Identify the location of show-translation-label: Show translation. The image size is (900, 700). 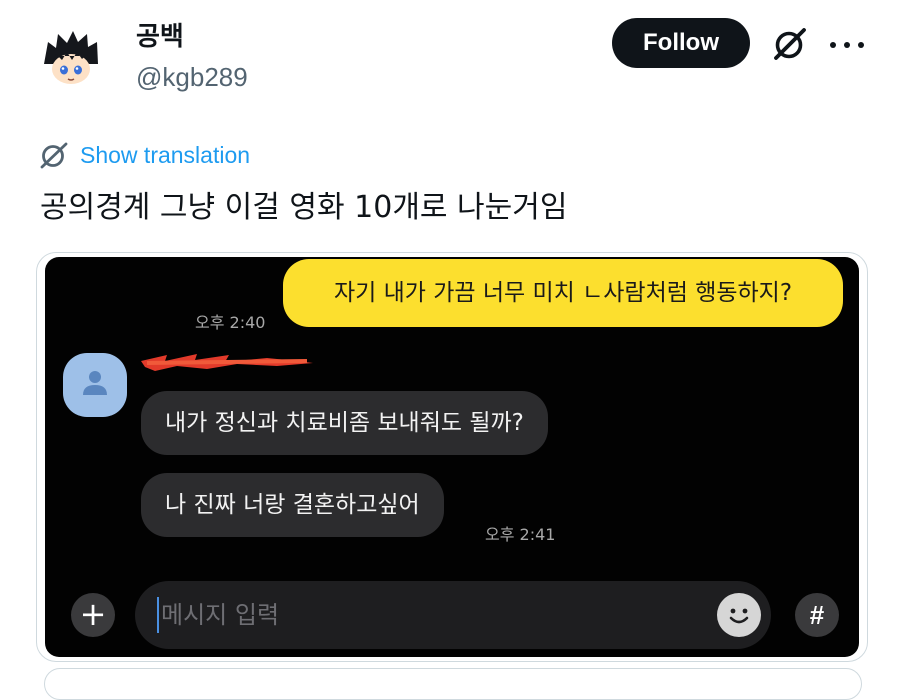
(165, 154).